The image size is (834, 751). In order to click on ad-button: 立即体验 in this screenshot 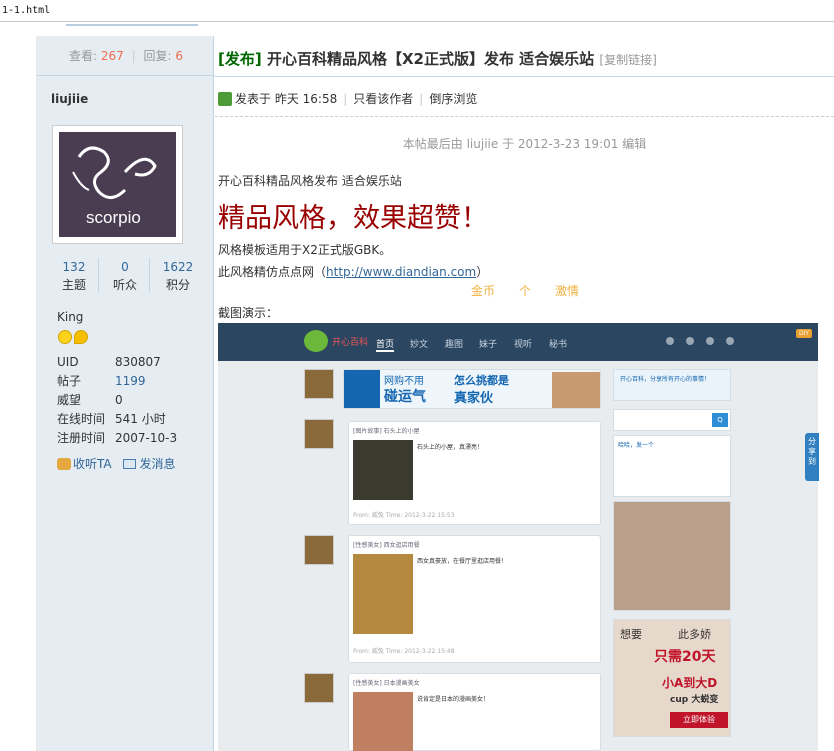, I will do `click(699, 720)`.